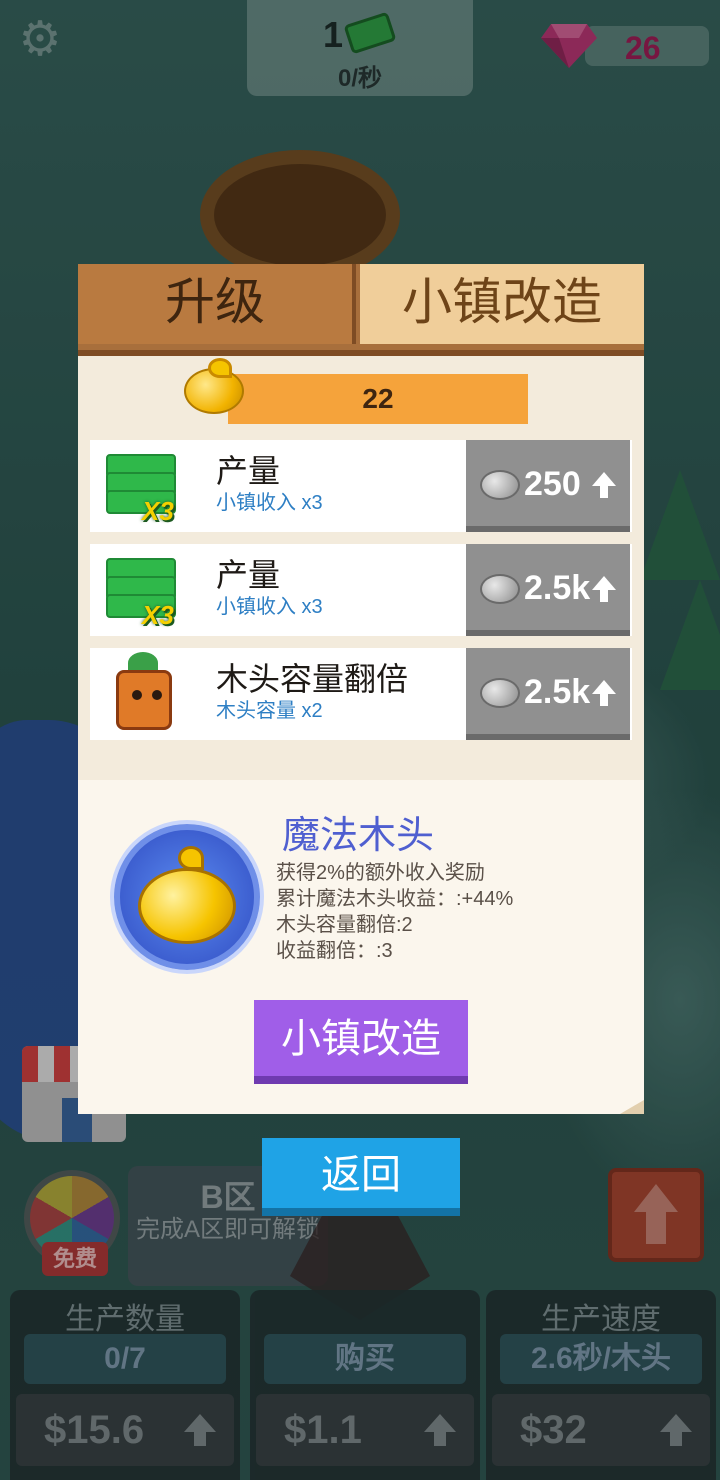 The image size is (720, 1480). What do you see at coordinates (632, 1107) in the screenshot?
I see `page-curl` at bounding box center [632, 1107].